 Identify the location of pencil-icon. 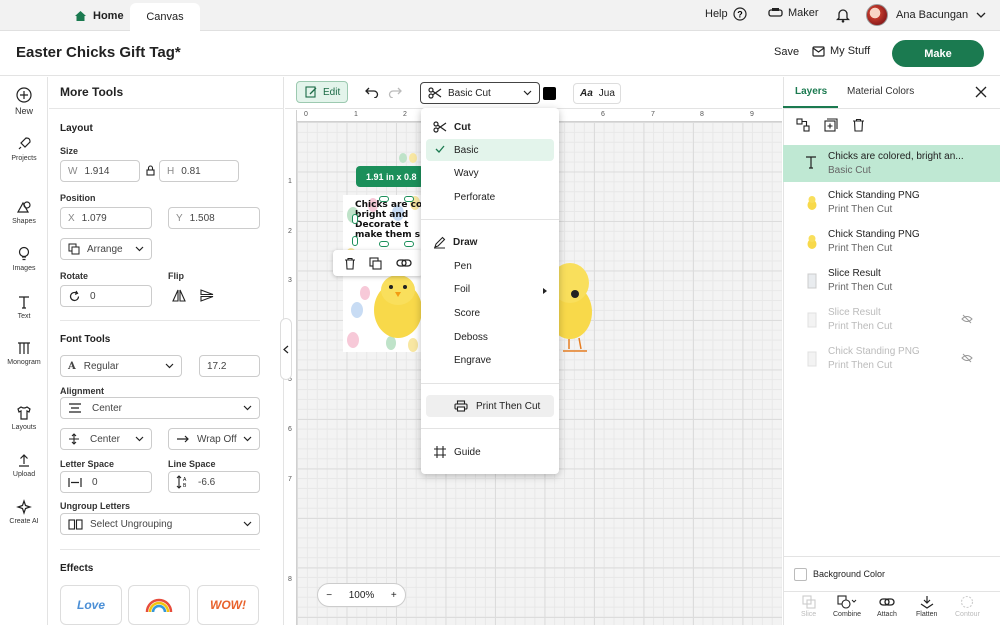
(440, 242).